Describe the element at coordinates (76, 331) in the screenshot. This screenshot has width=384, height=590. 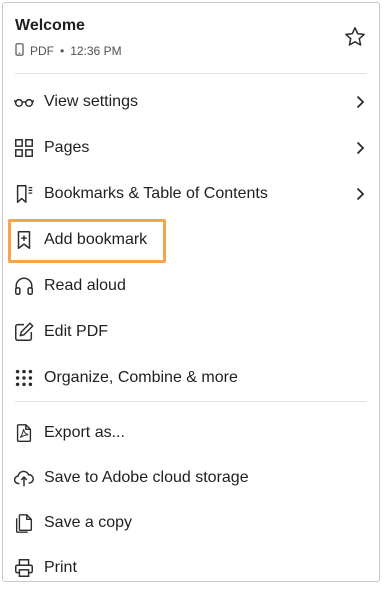
I see `menu-item-label: Edit PDF` at that location.